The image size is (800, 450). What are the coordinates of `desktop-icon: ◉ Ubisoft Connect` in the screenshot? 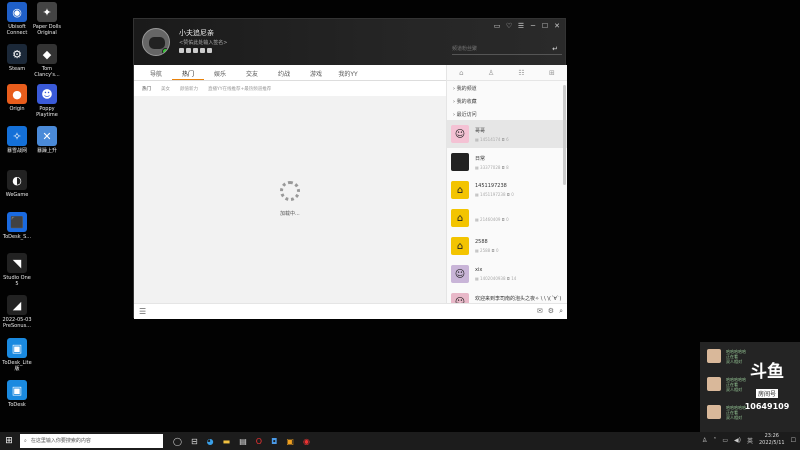 It's located at (17, 19).